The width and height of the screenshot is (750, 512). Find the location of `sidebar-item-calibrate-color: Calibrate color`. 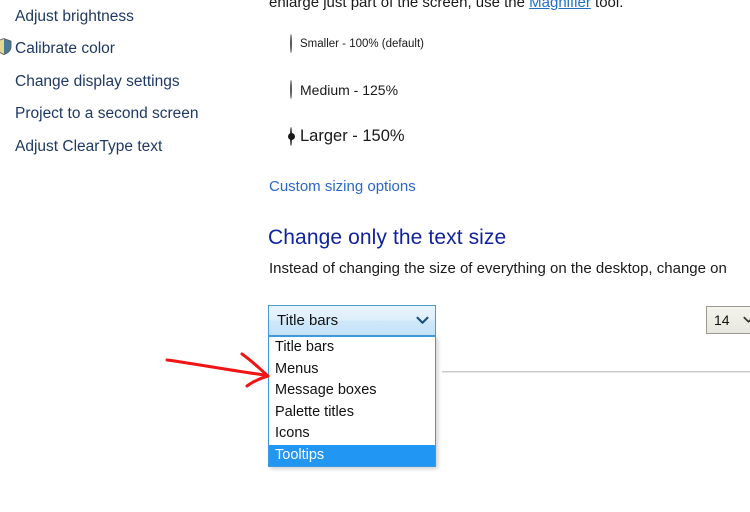

sidebar-item-calibrate-color: Calibrate color is located at coordinates (65, 49).